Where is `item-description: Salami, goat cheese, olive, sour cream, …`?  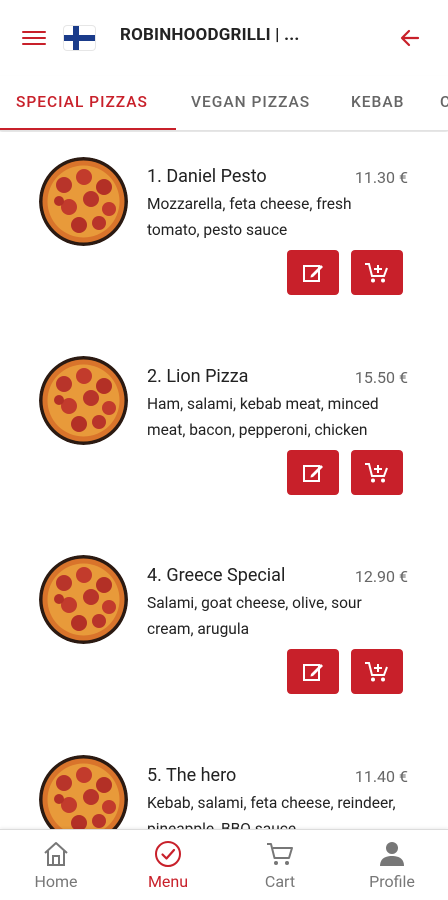 item-description: Salami, goat cheese, olive, sour cream, … is located at coordinates (254, 616).